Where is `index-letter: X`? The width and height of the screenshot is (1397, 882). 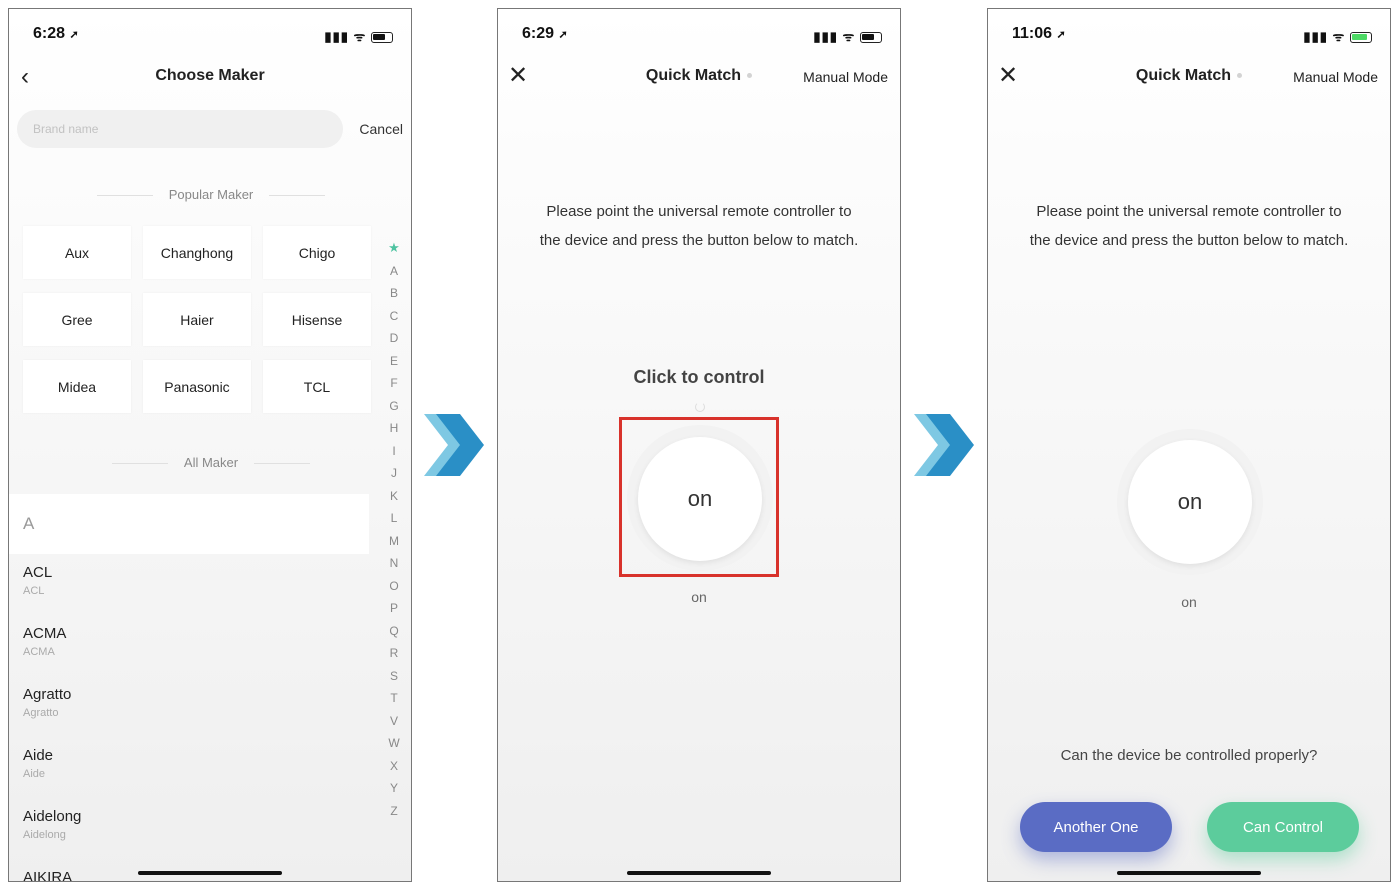 index-letter: X is located at coordinates (394, 766).